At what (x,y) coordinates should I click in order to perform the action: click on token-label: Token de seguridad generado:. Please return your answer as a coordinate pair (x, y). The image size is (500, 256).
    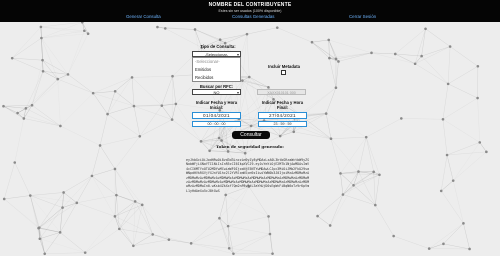
    Looking at the image, I should click on (250, 146).